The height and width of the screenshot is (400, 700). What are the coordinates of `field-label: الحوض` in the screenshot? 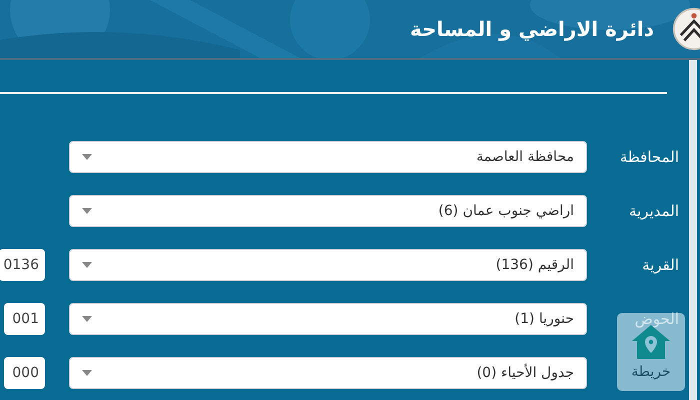 It's located at (656, 319).